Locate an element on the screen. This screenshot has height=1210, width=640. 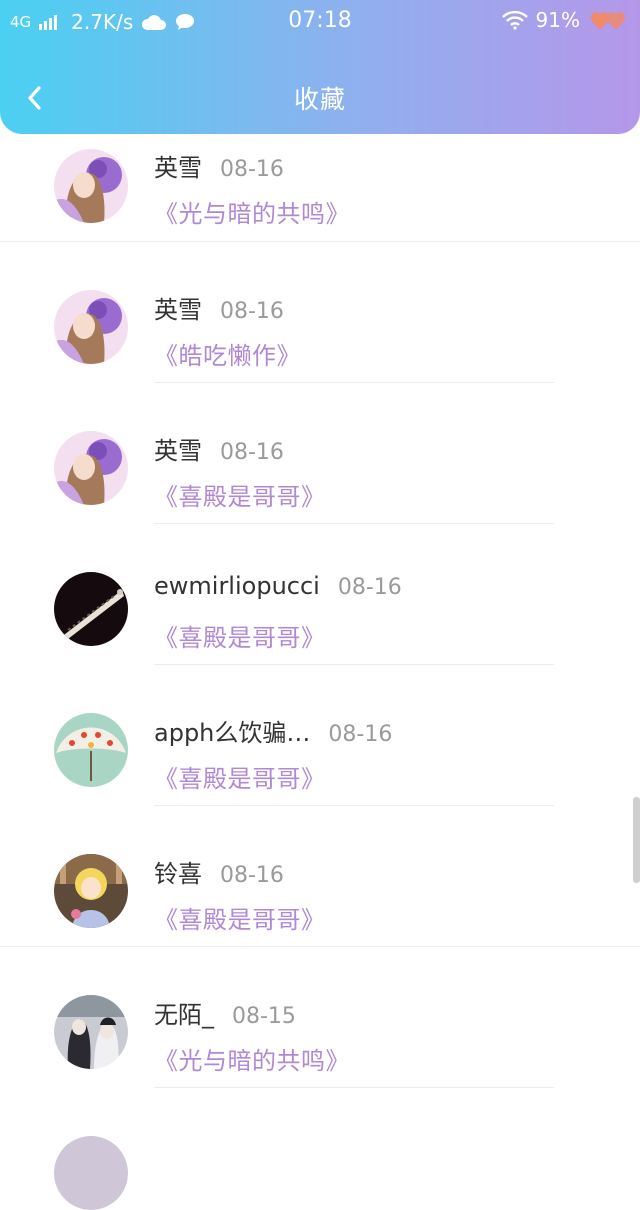
work-title-link: 《皓吃懒作》 is located at coordinates (227, 353).